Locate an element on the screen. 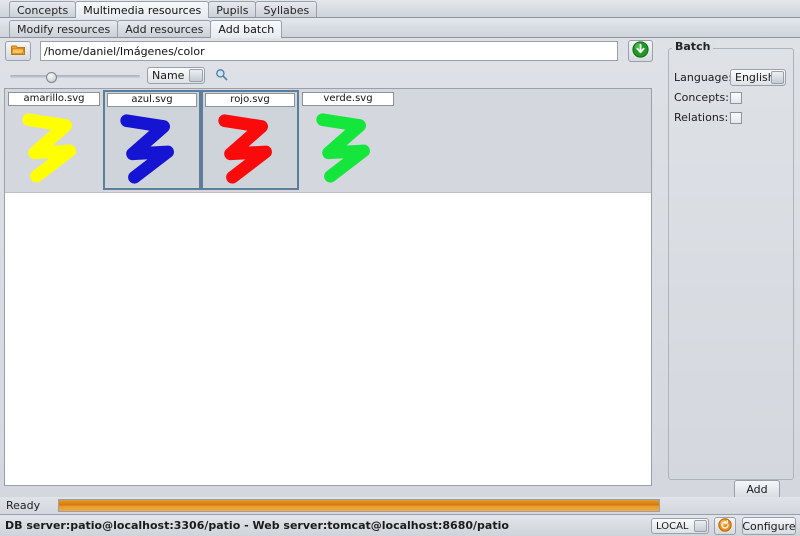  sort-by-value: Name is located at coordinates (168, 75).